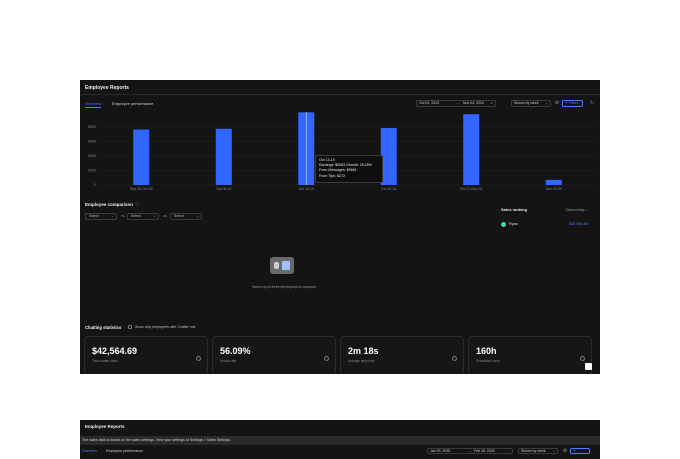 The image size is (680, 459). Describe the element at coordinates (533, 451) in the screenshot. I see `group-by-value: Shown by week` at that location.